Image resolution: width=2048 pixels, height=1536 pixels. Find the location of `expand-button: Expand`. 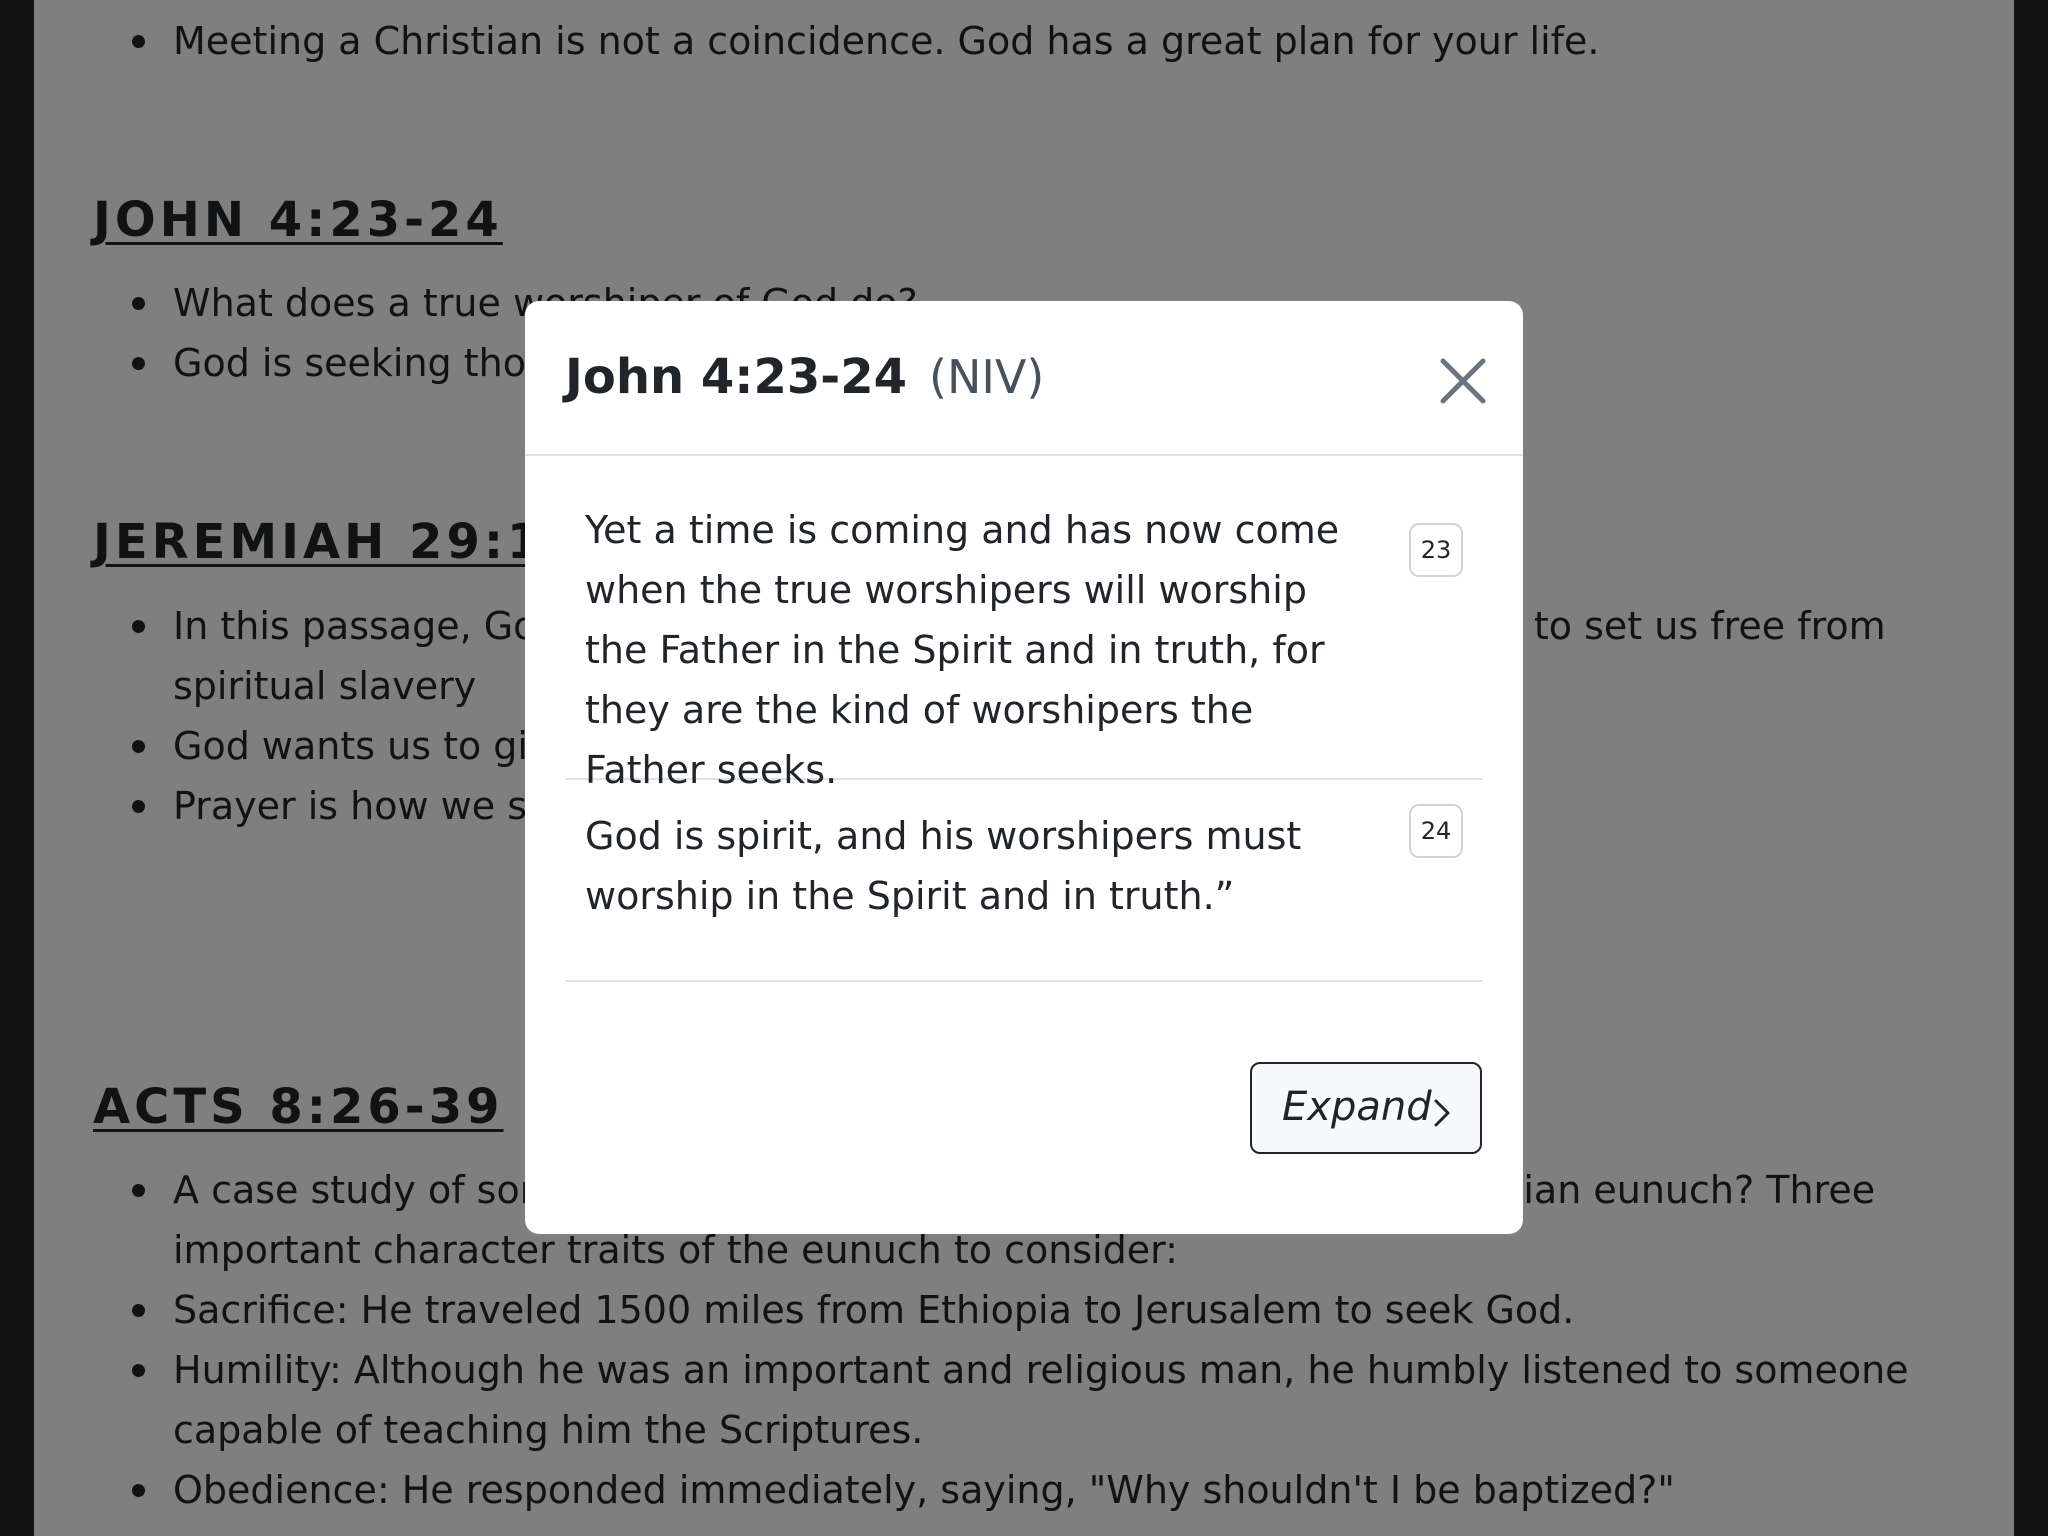

expand-button: Expand is located at coordinates (1366, 1108).